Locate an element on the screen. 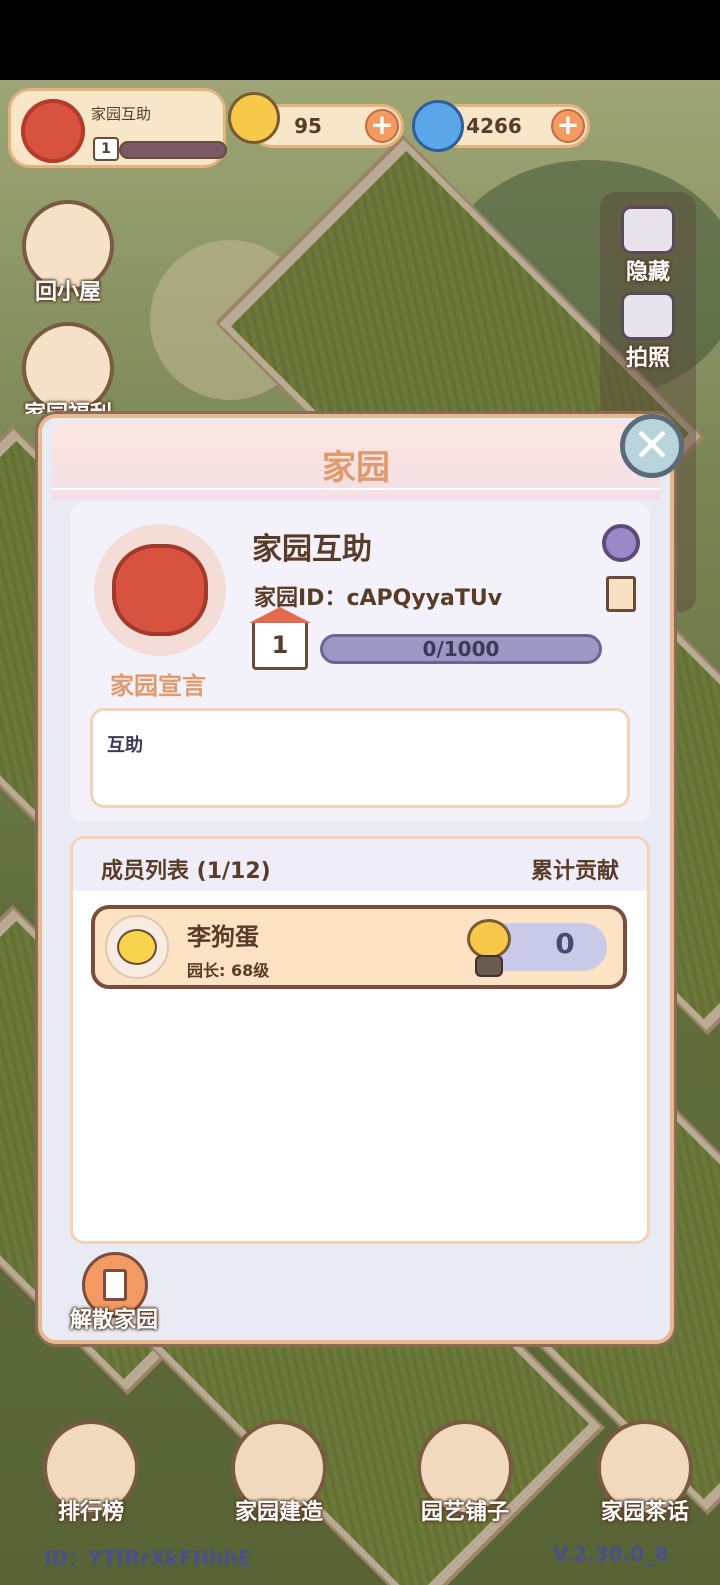 This screenshot has width=720, height=1585. rose-avatar-icon is located at coordinates (53, 131).